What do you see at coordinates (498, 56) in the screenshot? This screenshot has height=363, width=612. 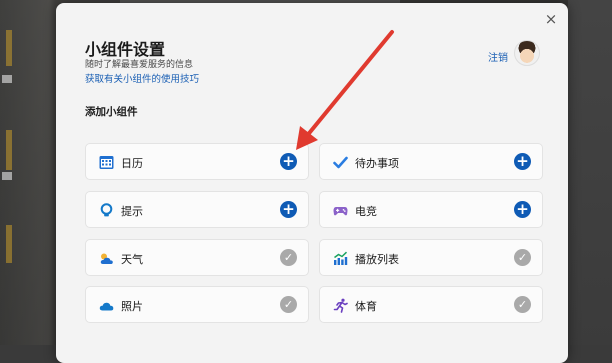 I see `sign-out-link: 注销` at bounding box center [498, 56].